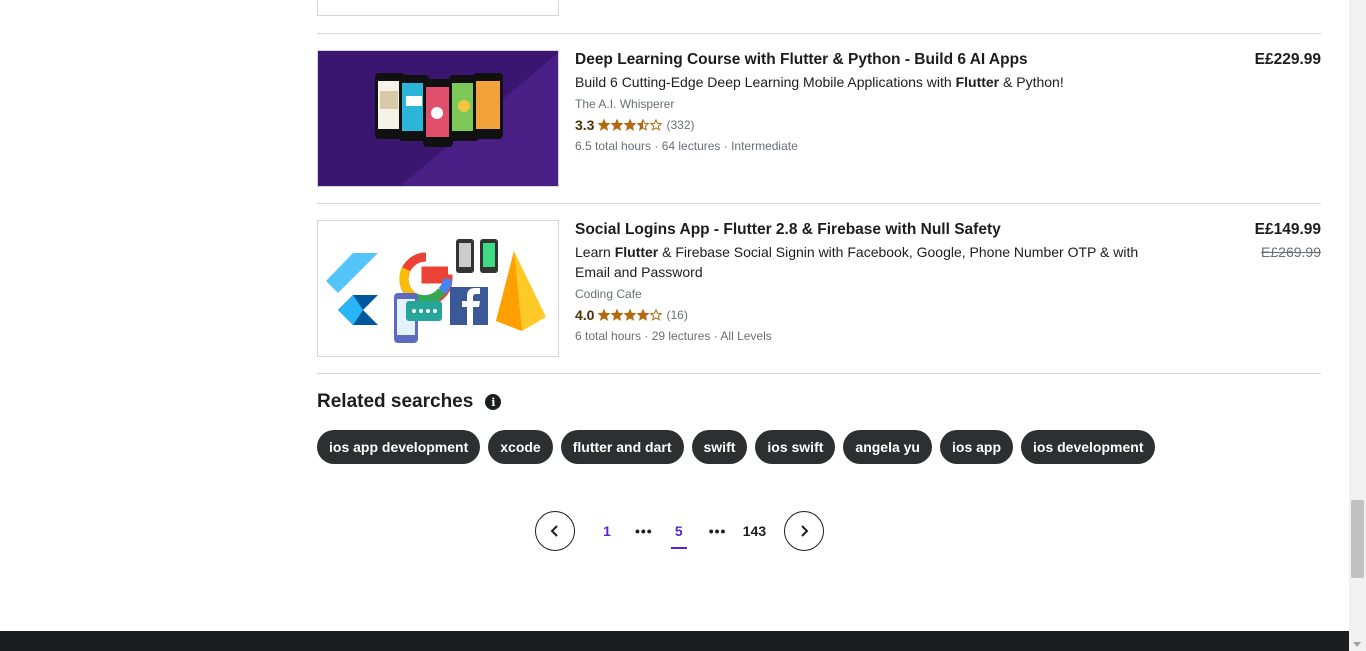  What do you see at coordinates (608, 294) in the screenshot?
I see `course-author: Coding Cafe` at bounding box center [608, 294].